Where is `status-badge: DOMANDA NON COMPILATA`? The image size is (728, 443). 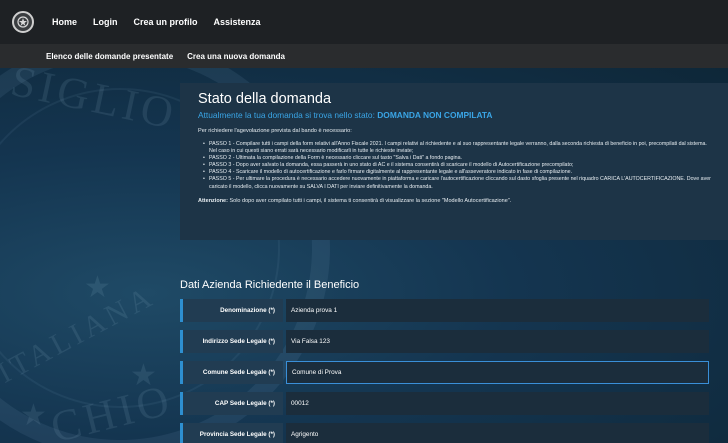 status-badge: DOMANDA NON COMPILATA is located at coordinates (435, 115).